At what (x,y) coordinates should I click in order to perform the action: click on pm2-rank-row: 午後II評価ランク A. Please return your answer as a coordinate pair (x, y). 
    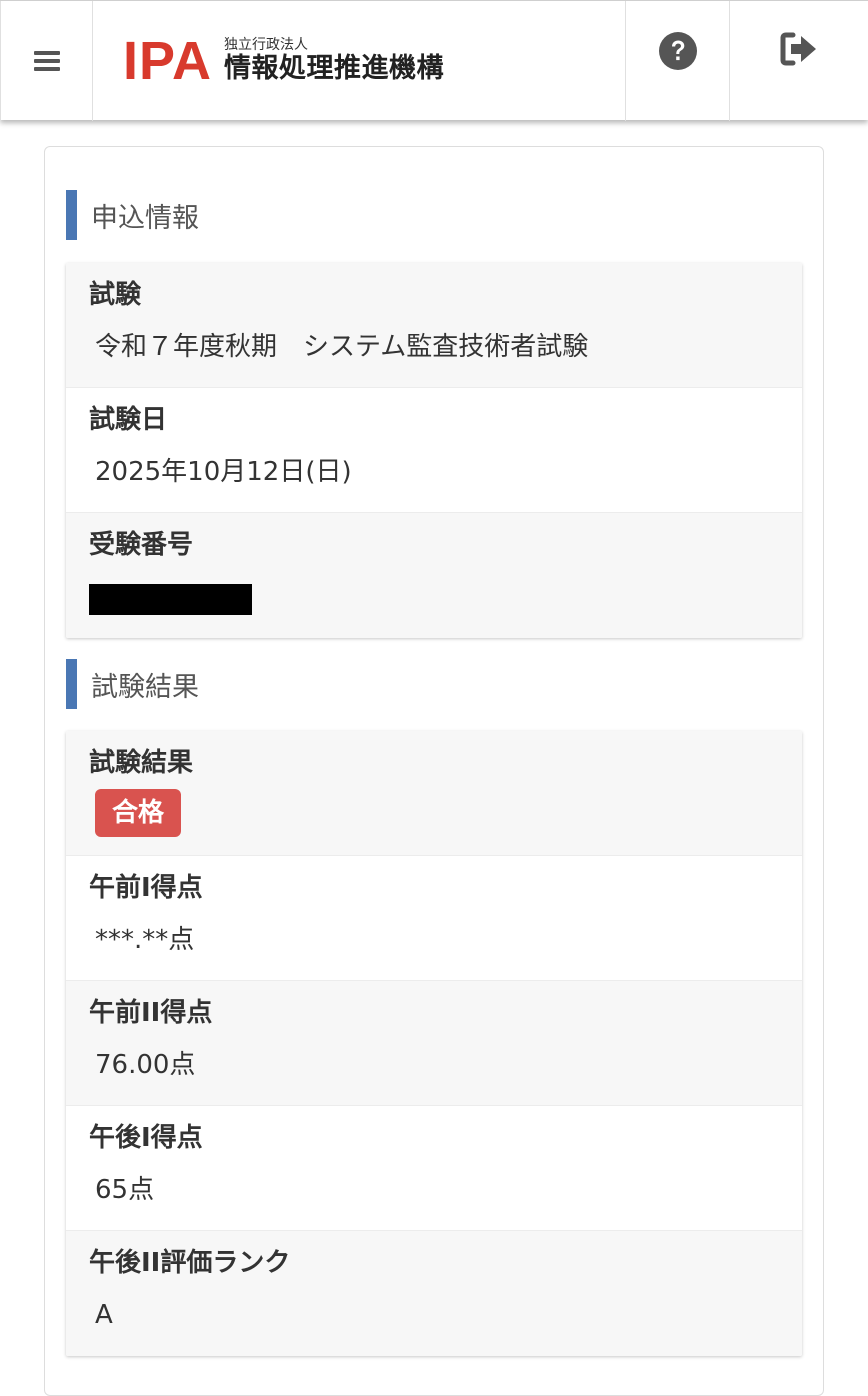
    Looking at the image, I should click on (434, 1293).